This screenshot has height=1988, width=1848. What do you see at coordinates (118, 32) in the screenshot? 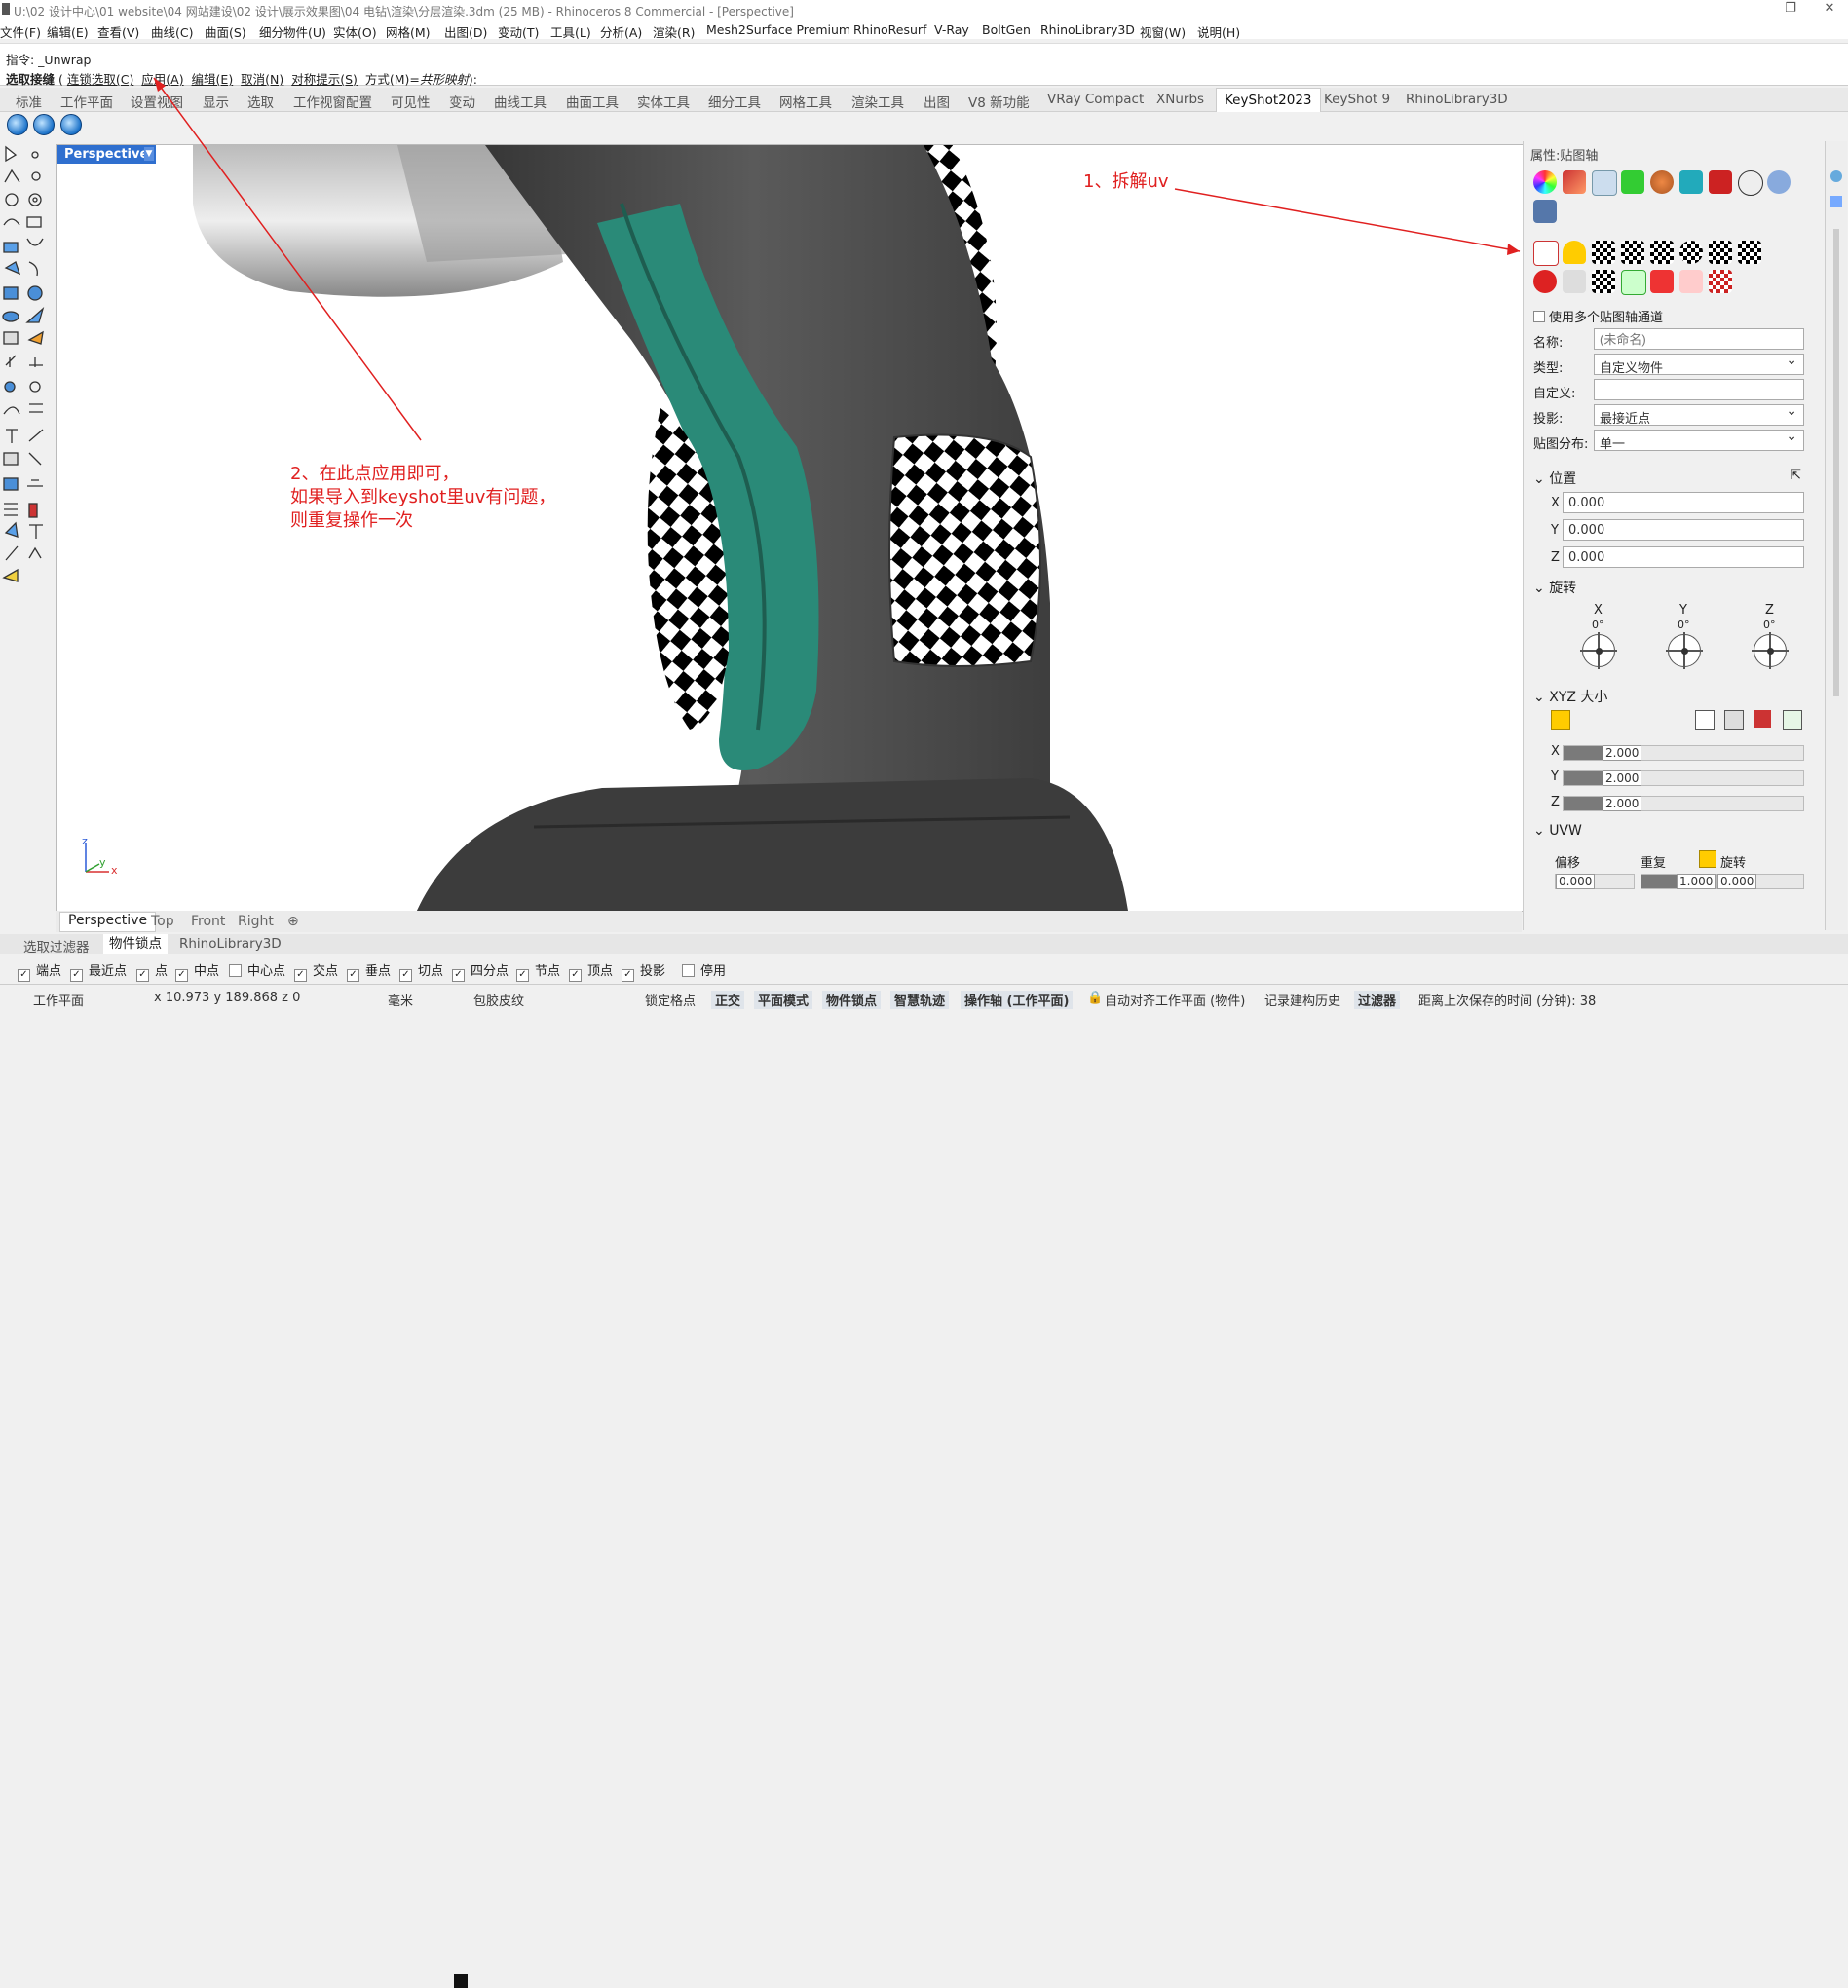
I see `menu-view: 查看(V)` at bounding box center [118, 32].